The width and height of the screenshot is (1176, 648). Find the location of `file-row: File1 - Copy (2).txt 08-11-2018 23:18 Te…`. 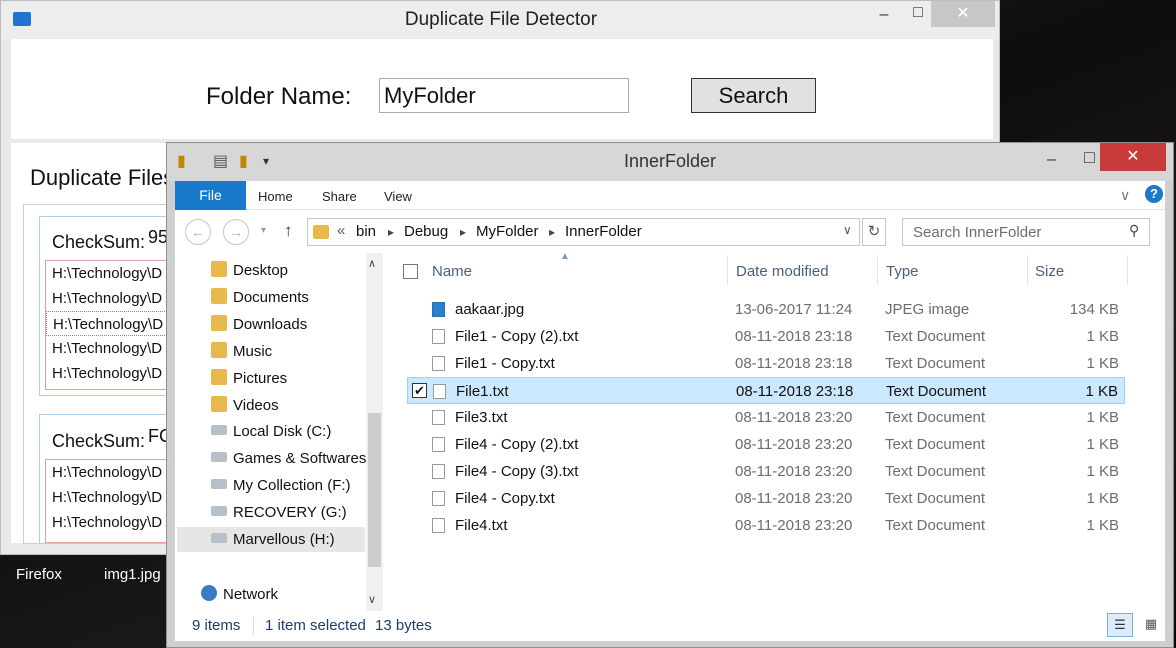

file-row: File1 - Copy (2).txt 08-11-2018 23:18 Te… is located at coordinates (766, 336).